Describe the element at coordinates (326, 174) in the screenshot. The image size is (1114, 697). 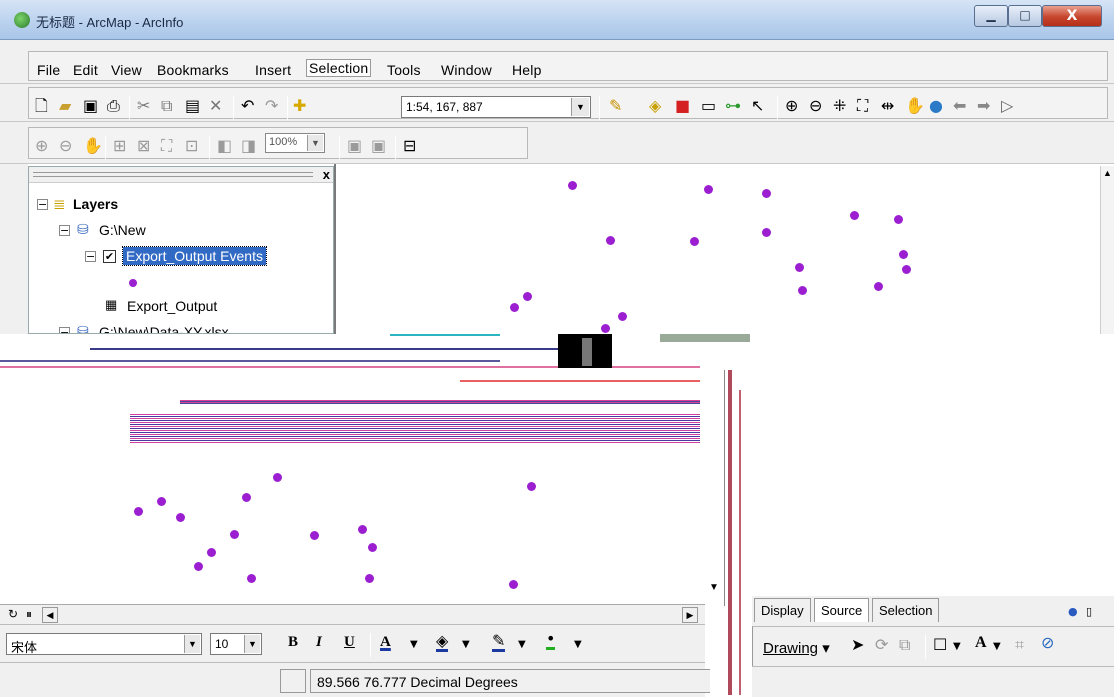
I see `toc-close-button: x` at that location.